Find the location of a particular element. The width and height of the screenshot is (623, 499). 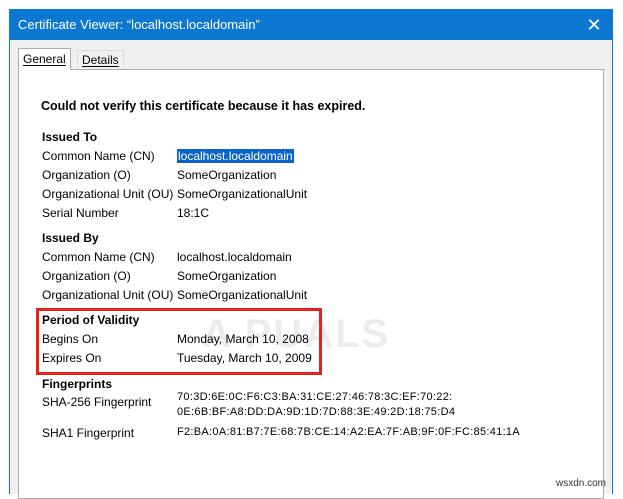

validity-heading: Period of Validity is located at coordinates (91, 320).